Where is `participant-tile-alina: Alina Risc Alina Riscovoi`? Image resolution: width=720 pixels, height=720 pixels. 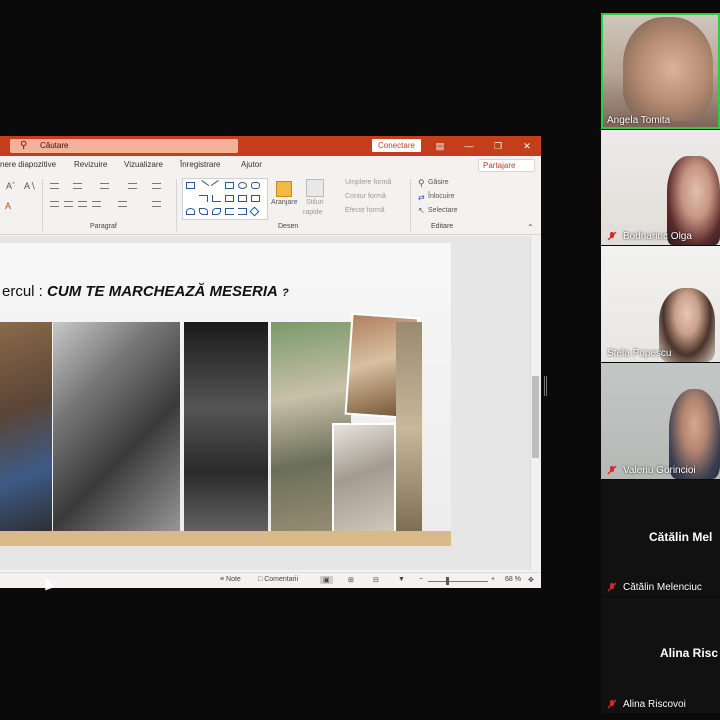
participant-tile-alina: Alina Risc Alina Riscovoi is located at coordinates (660, 655).